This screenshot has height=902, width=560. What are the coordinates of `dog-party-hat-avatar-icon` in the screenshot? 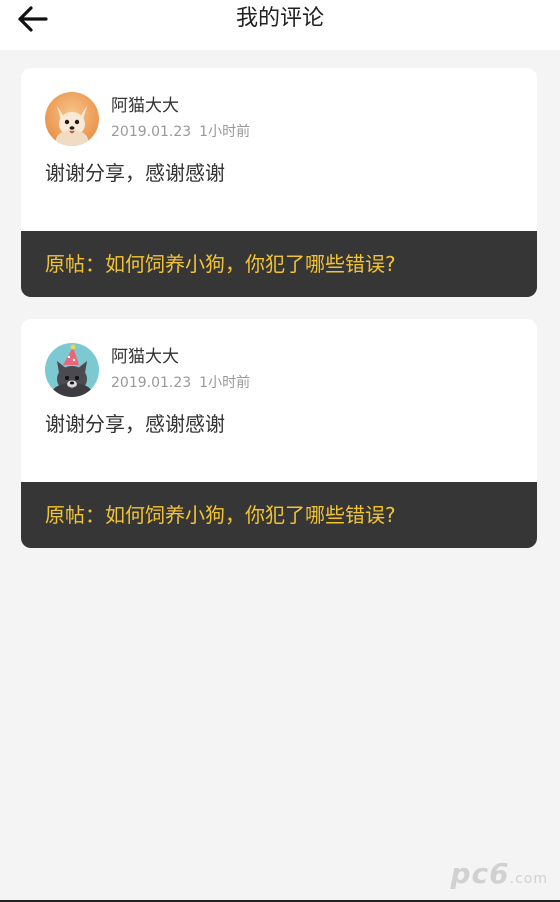 It's located at (72, 370).